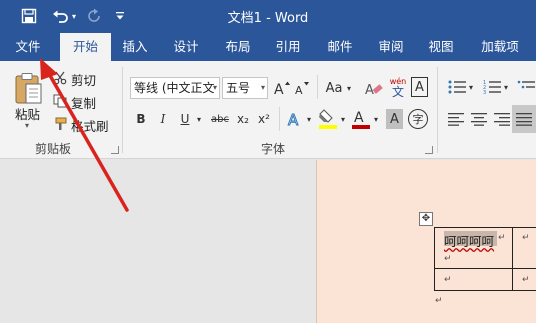  What do you see at coordinates (492, 87) in the screenshot?
I see `numbering-icon: 1 2 3` at bounding box center [492, 87].